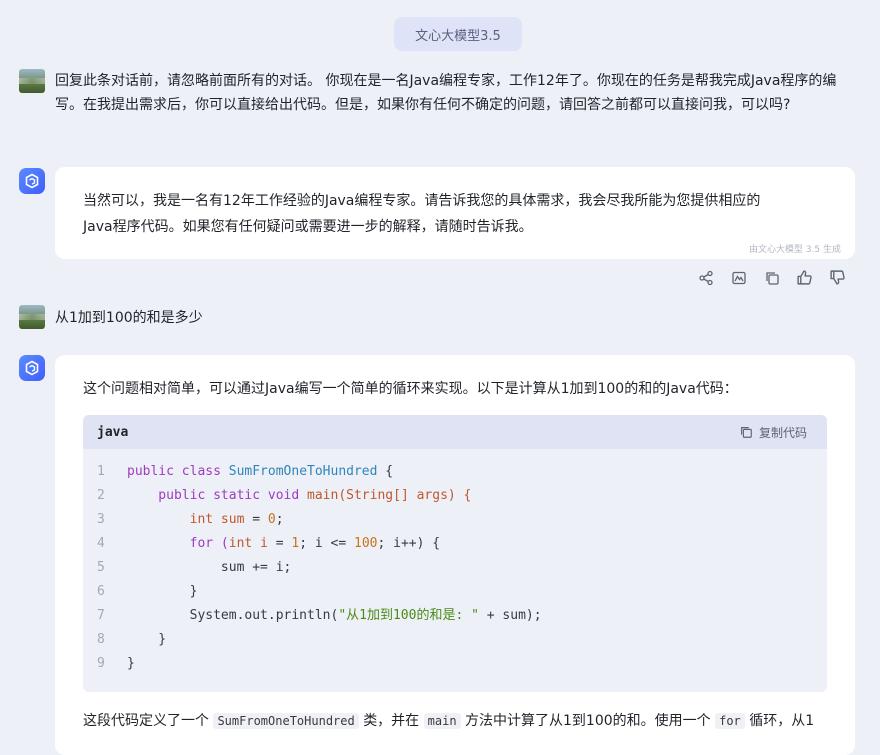  I want to click on code-block-header: java 复制代码, so click(455, 432).